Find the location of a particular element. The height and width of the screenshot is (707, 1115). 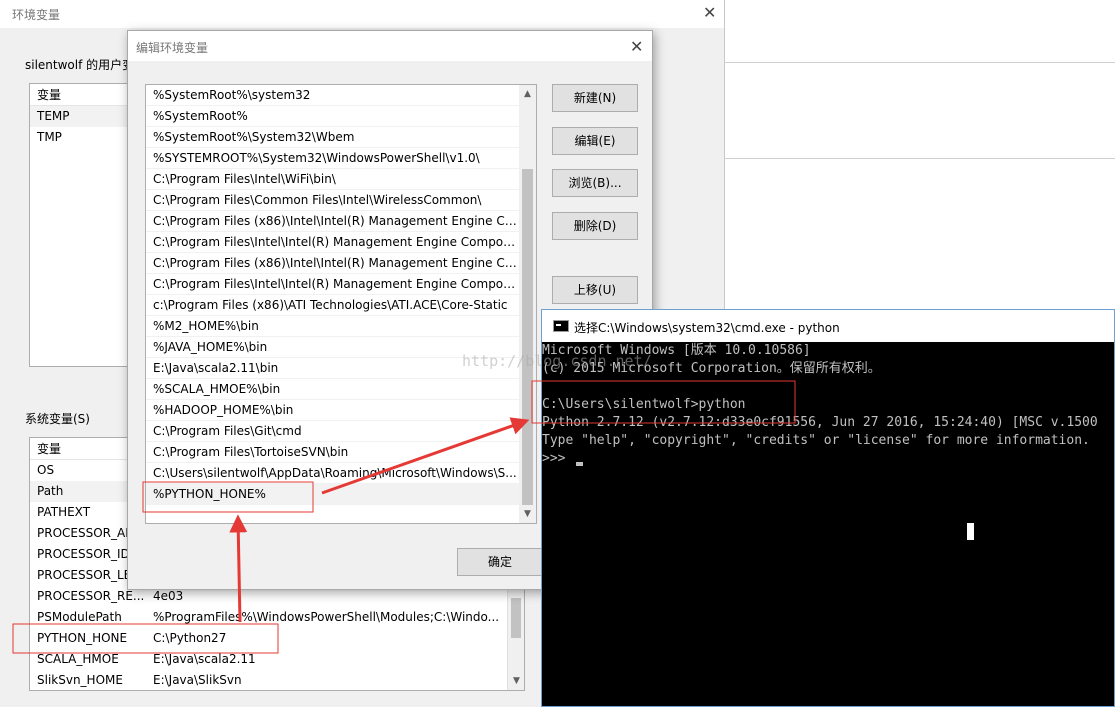

ok-button: 确定 is located at coordinates (500, 562).